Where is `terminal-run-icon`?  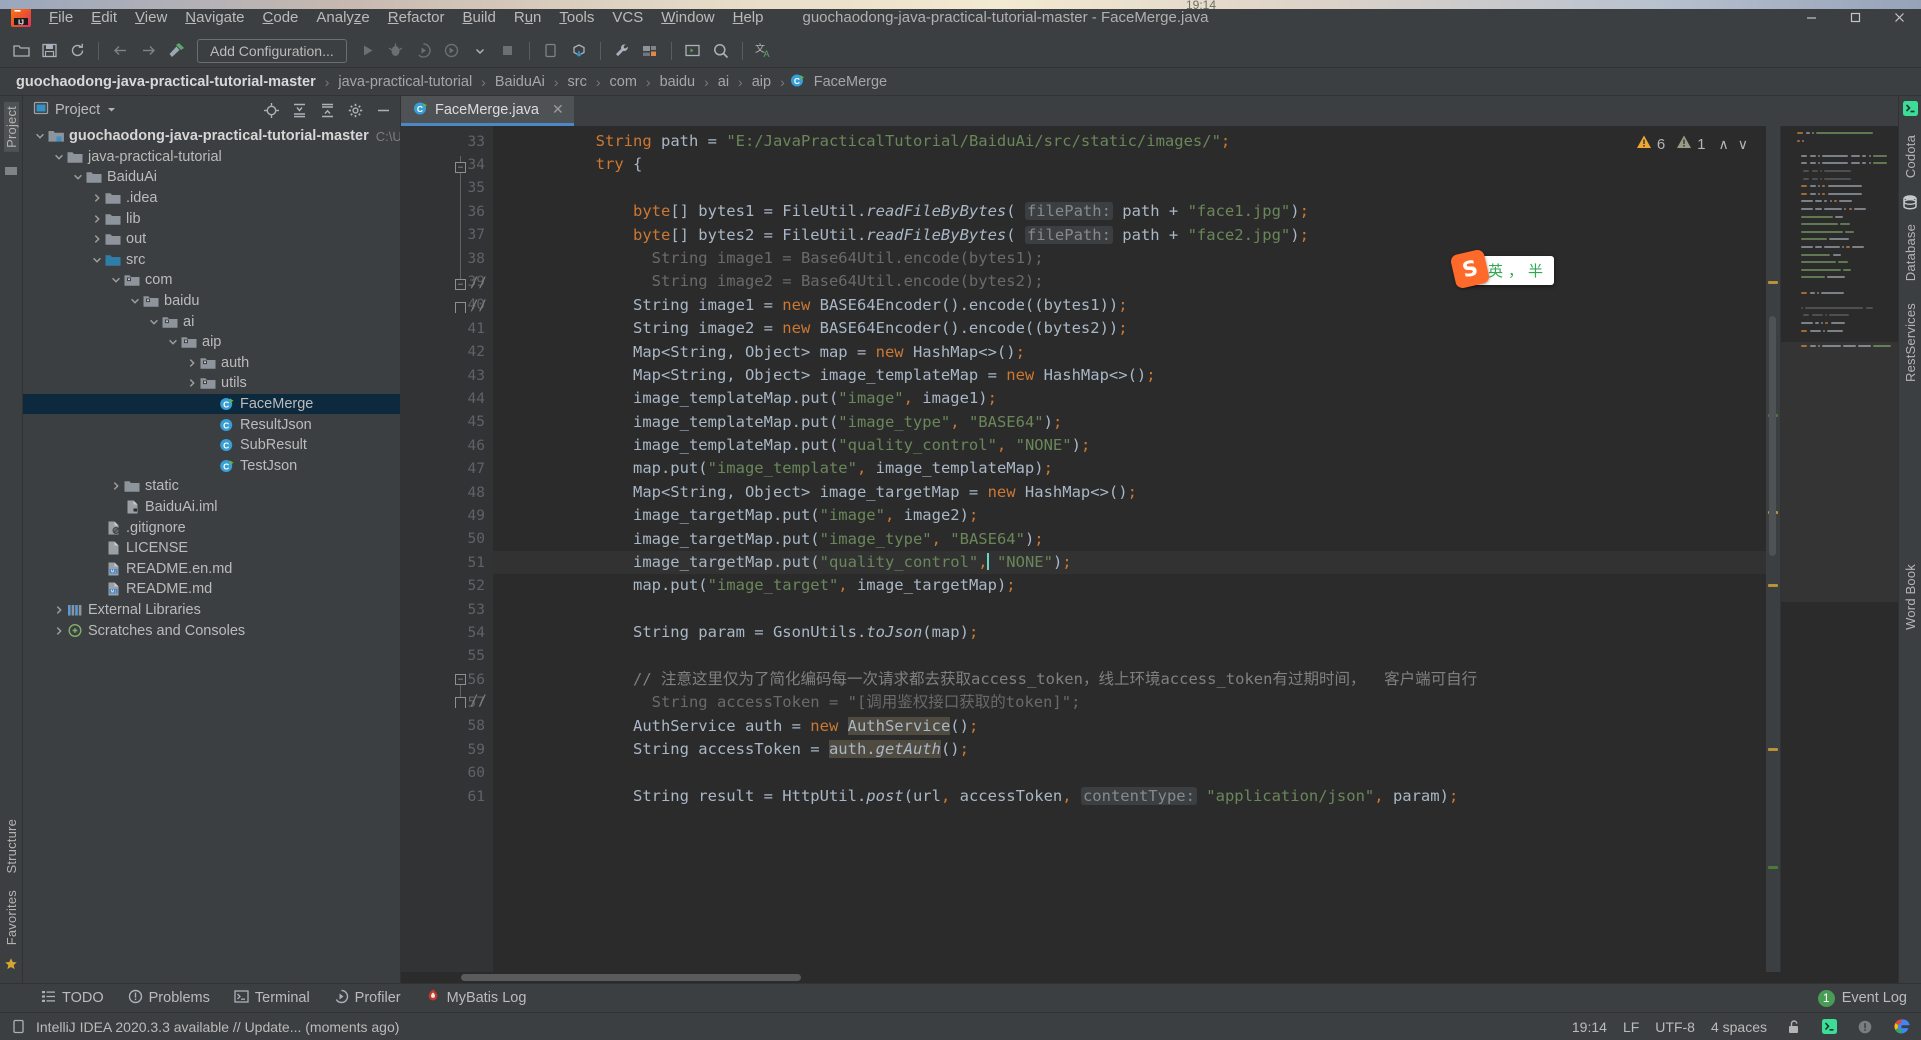
terminal-run-icon is located at coordinates (693, 51).